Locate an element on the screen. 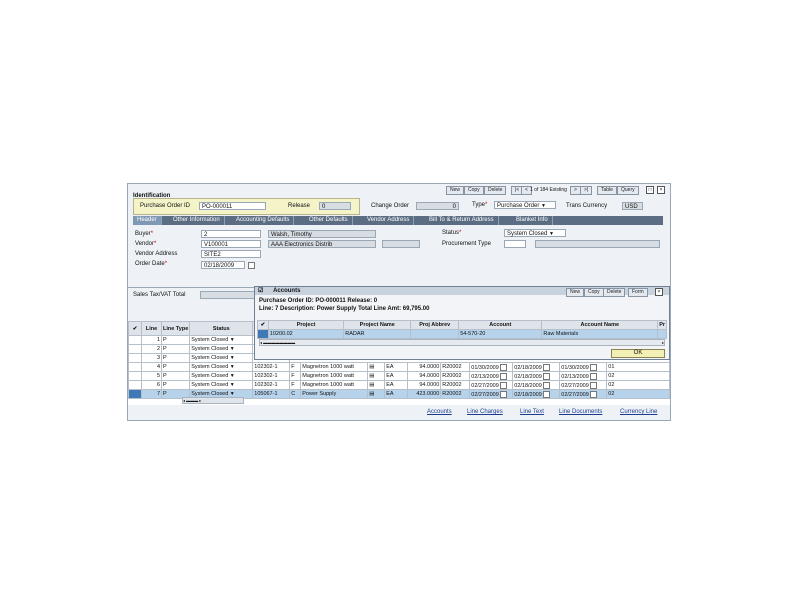 Image resolution: width=800 pixels, height=600 pixels. ok-button: OK is located at coordinates (638, 353).